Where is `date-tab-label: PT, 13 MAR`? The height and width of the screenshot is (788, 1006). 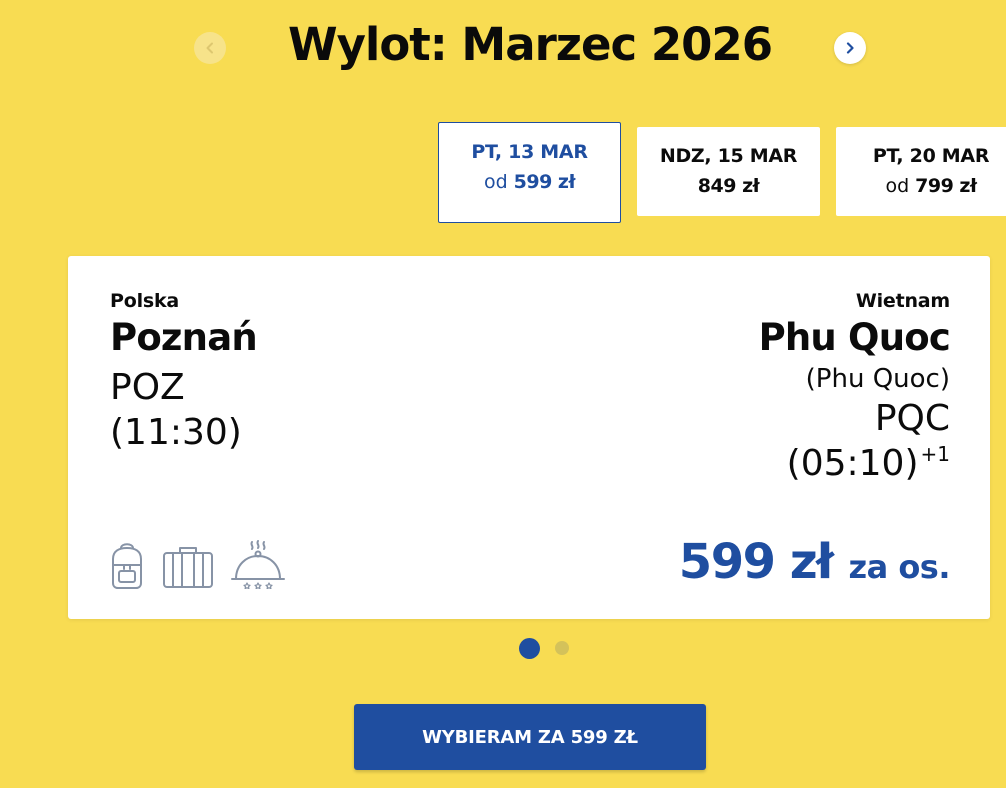 date-tab-label: PT, 13 MAR is located at coordinates (529, 152).